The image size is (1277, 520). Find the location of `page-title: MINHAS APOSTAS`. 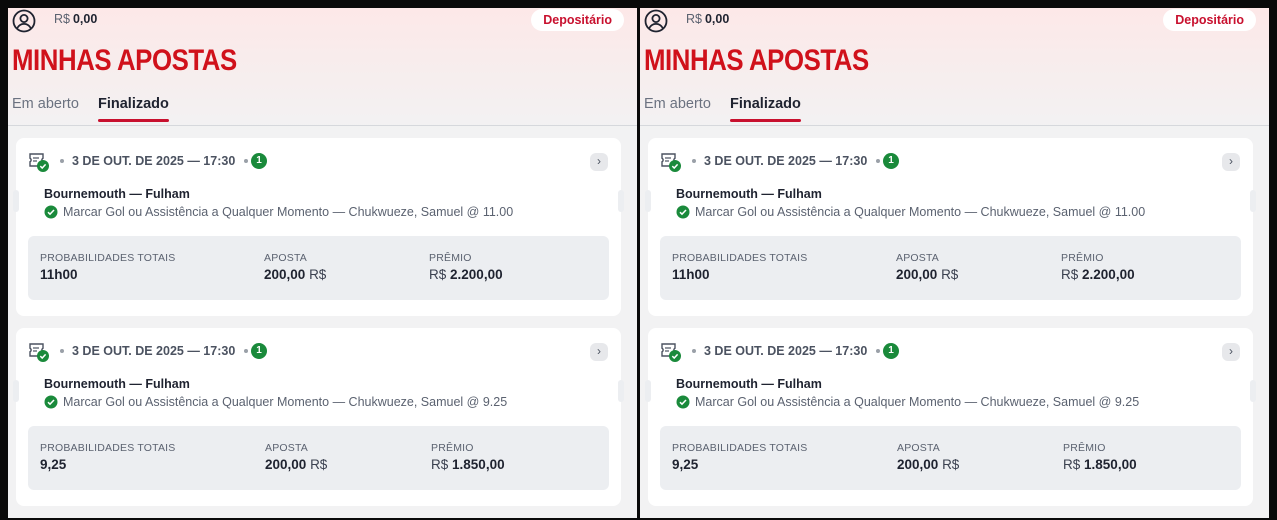

page-title: MINHAS APOSTAS is located at coordinates (124, 60).